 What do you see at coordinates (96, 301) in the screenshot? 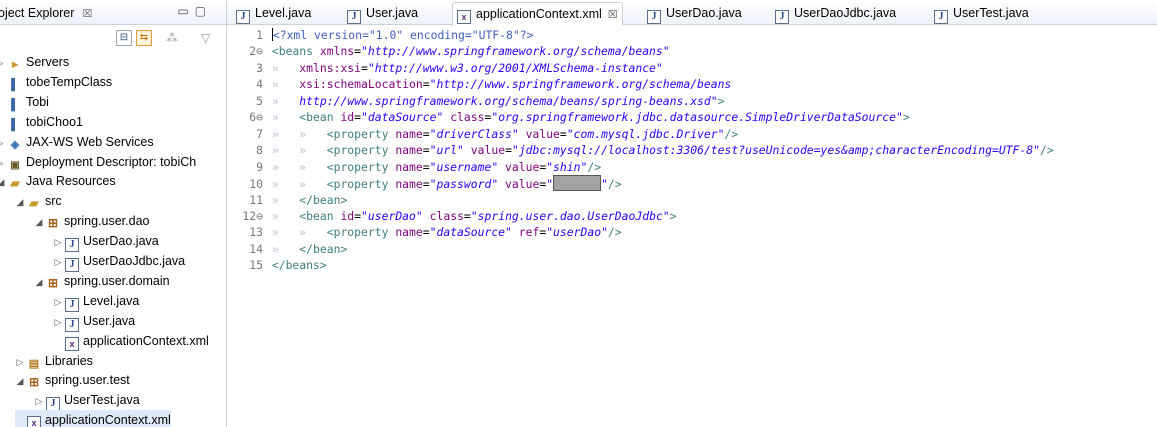
I see `tree-item: ▷ J Level.java` at bounding box center [96, 301].